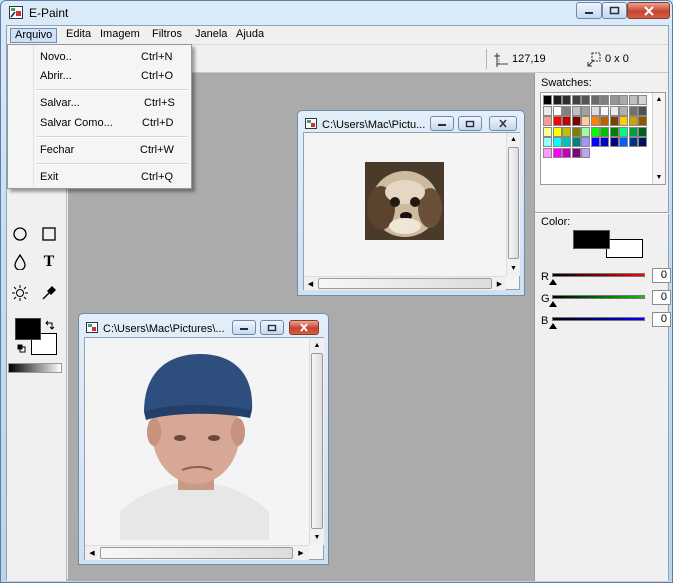  I want to click on swap-colors-icon, so click(50, 325).